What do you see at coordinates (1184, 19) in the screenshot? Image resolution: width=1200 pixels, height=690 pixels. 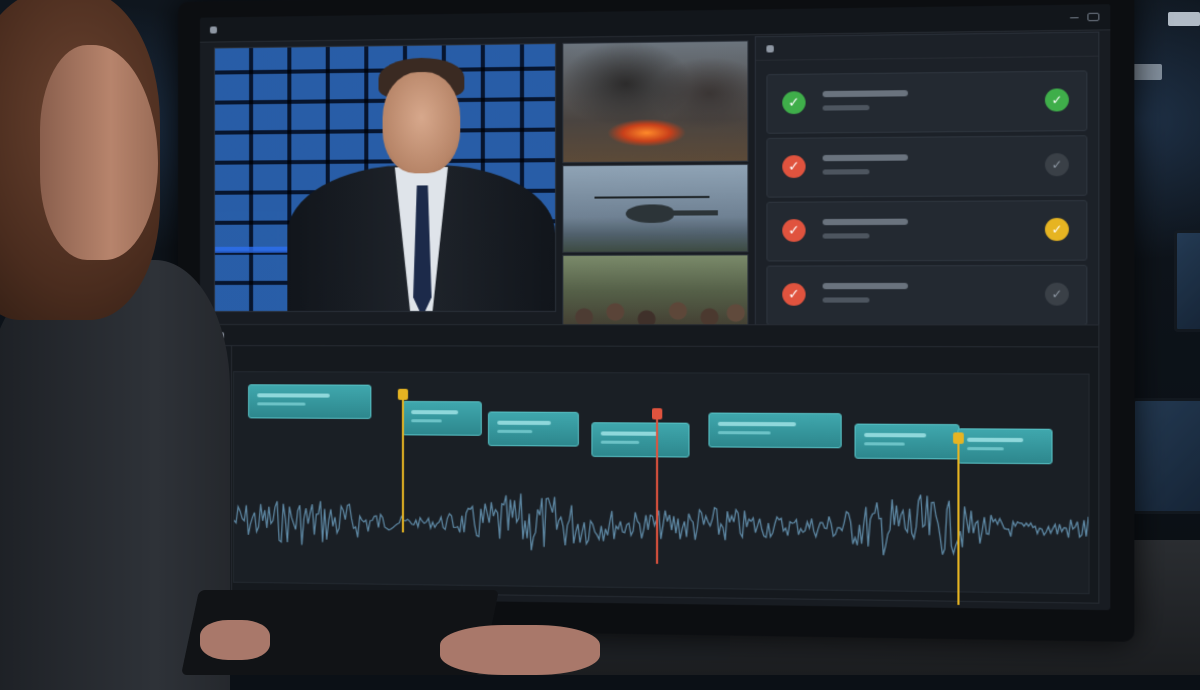 I see `ceiling-light` at bounding box center [1184, 19].